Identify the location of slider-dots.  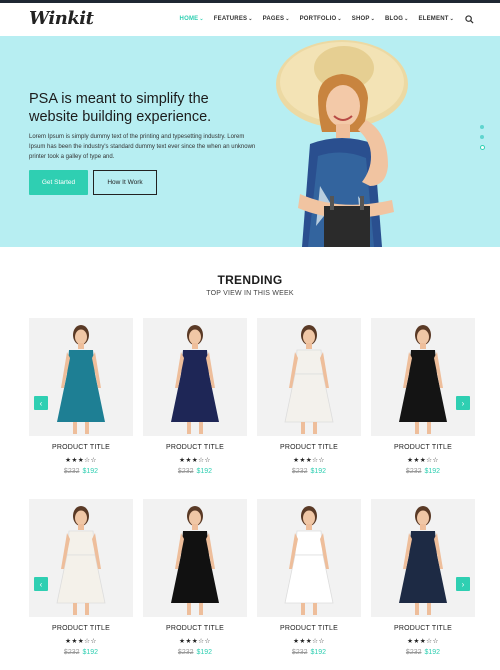
(482, 137).